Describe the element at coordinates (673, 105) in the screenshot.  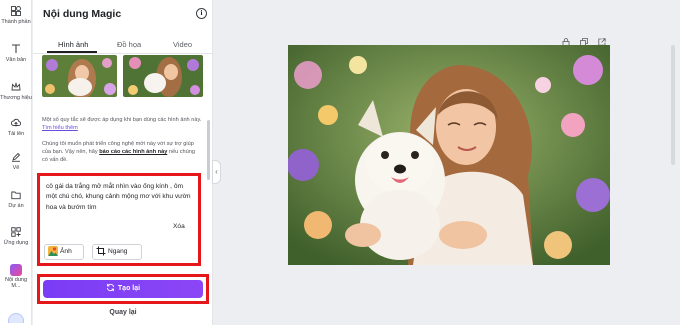
I see `canvas-scrollbar` at that location.